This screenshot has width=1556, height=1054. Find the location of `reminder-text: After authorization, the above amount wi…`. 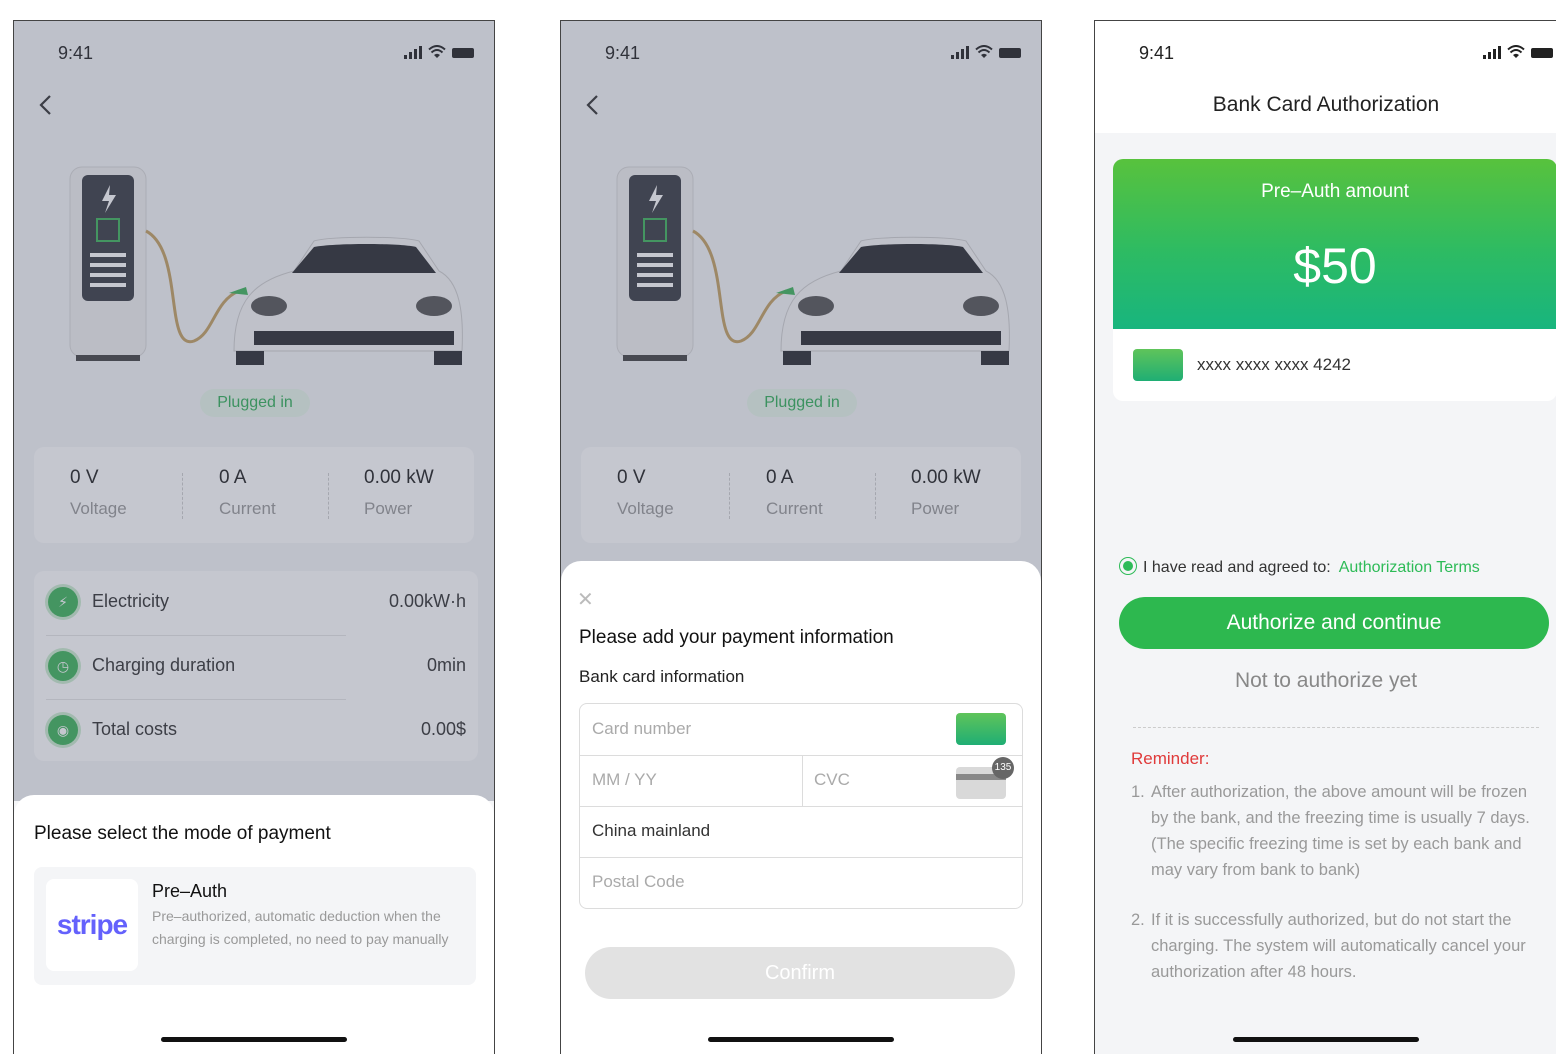

reminder-text: After authorization, the above amount wi… is located at coordinates (1340, 831).